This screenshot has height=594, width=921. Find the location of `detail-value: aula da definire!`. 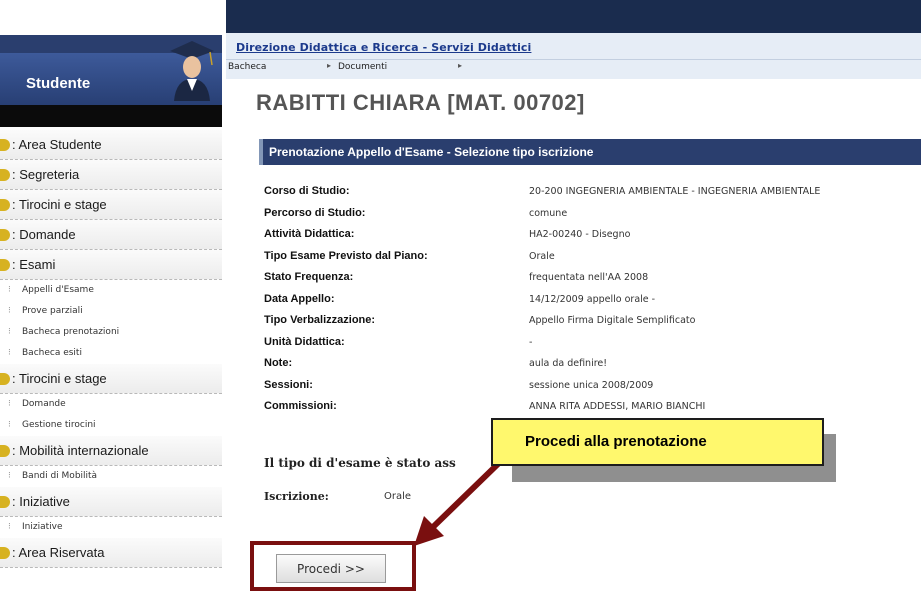

detail-value: aula da definire! is located at coordinates (568, 363).